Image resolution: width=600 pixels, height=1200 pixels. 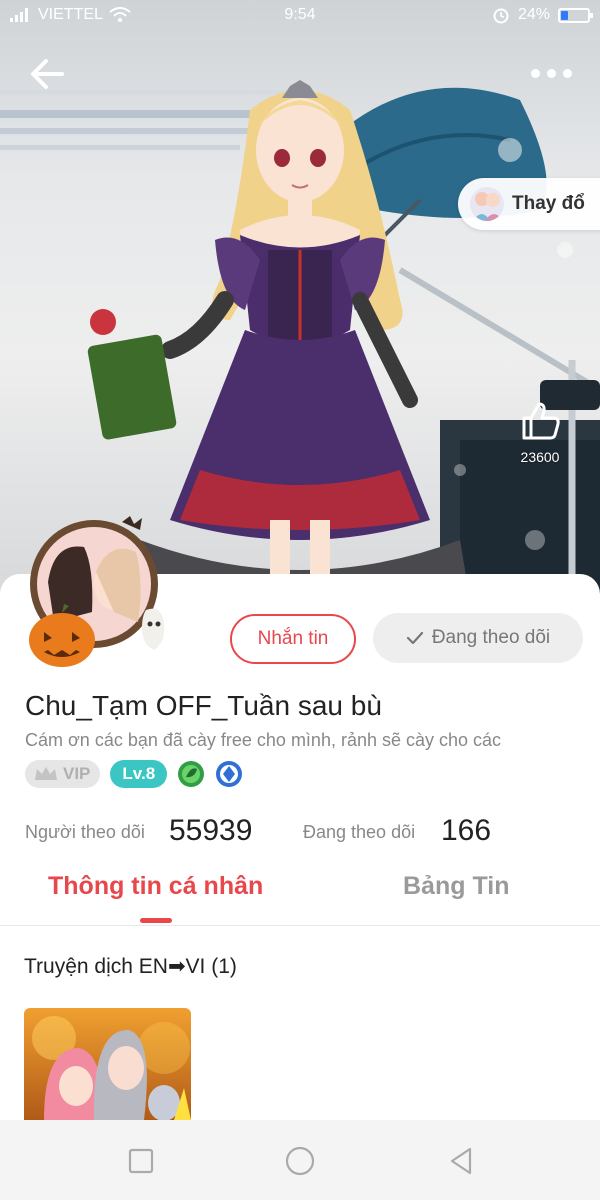 I want to click on vip-badge: VIP, so click(x=63, y=774).